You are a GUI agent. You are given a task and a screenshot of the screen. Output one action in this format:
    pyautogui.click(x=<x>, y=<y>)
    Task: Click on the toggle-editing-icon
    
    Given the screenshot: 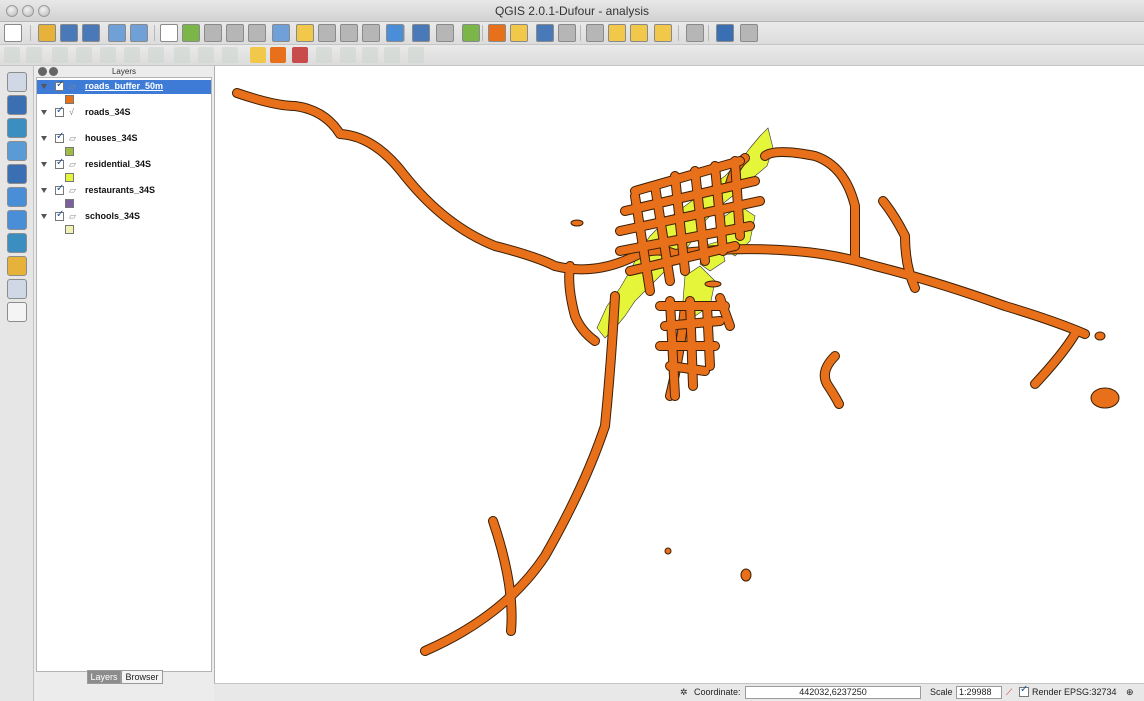 What is the action you would take?
    pyautogui.click(x=34, y=55)
    